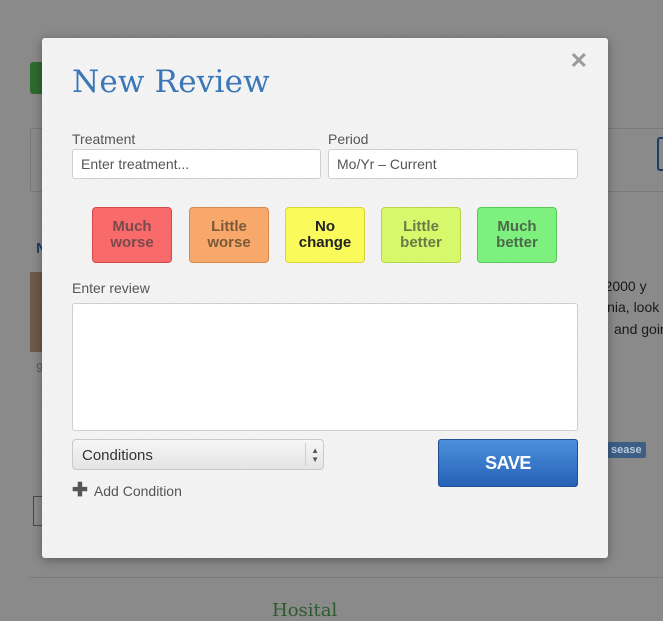 The height and width of the screenshot is (621, 663). What do you see at coordinates (346, 577) in the screenshot?
I see `background-divider` at bounding box center [346, 577].